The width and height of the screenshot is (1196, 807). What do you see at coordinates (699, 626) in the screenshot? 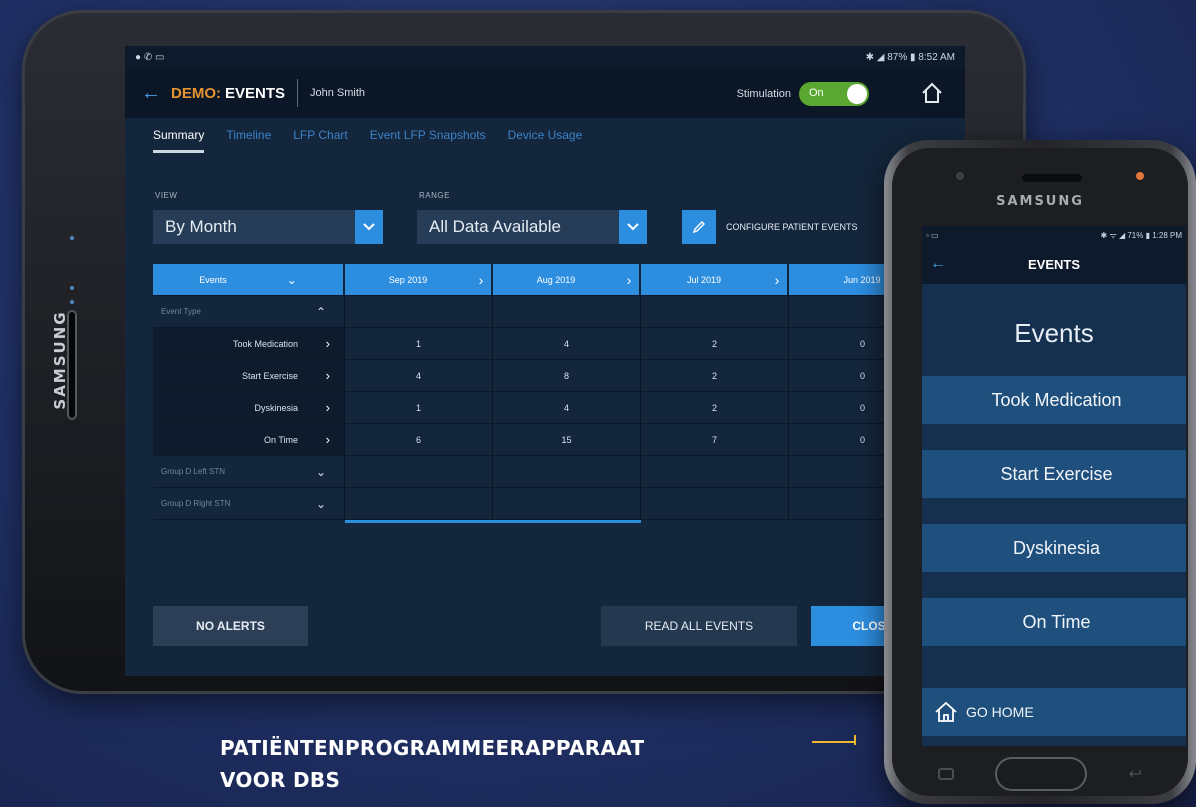
I see `read-all-events-button: READ ALL EVENTS` at bounding box center [699, 626].